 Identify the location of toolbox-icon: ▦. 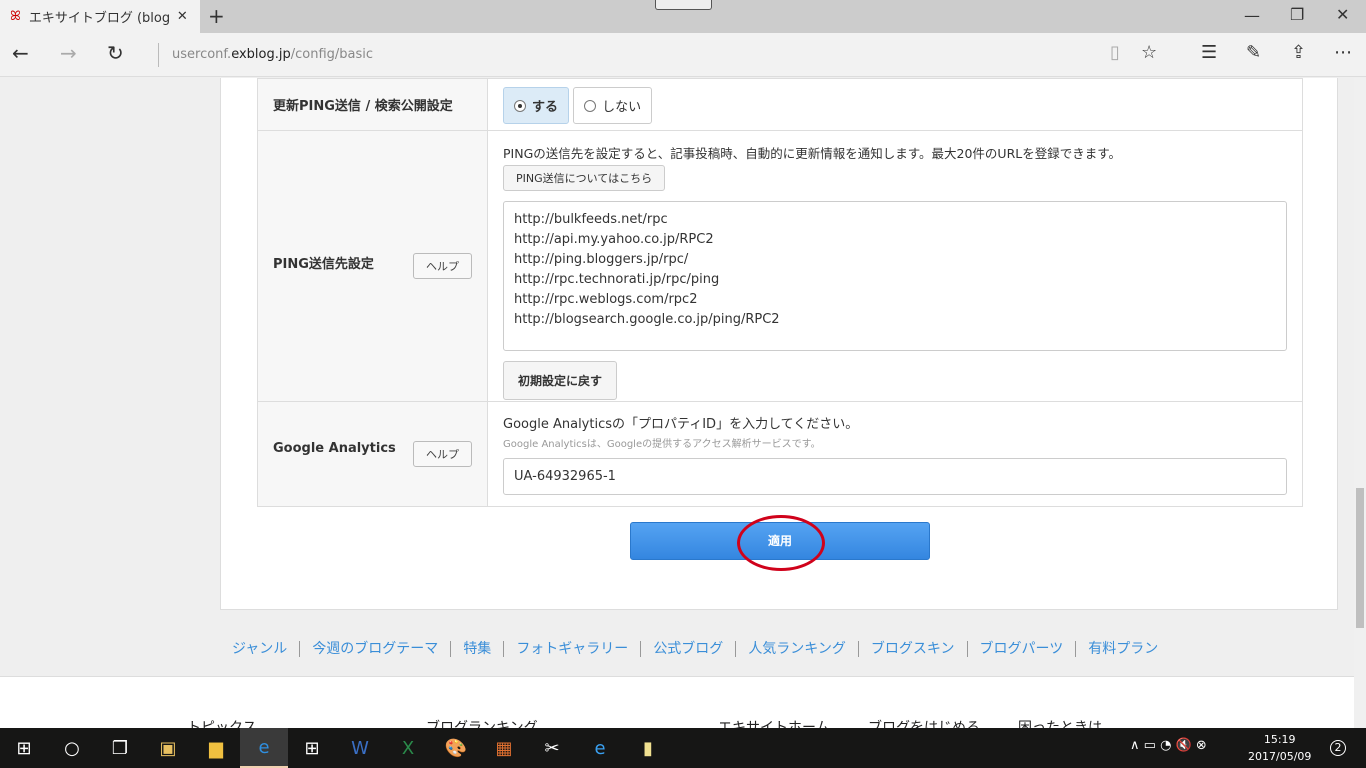
(504, 748).